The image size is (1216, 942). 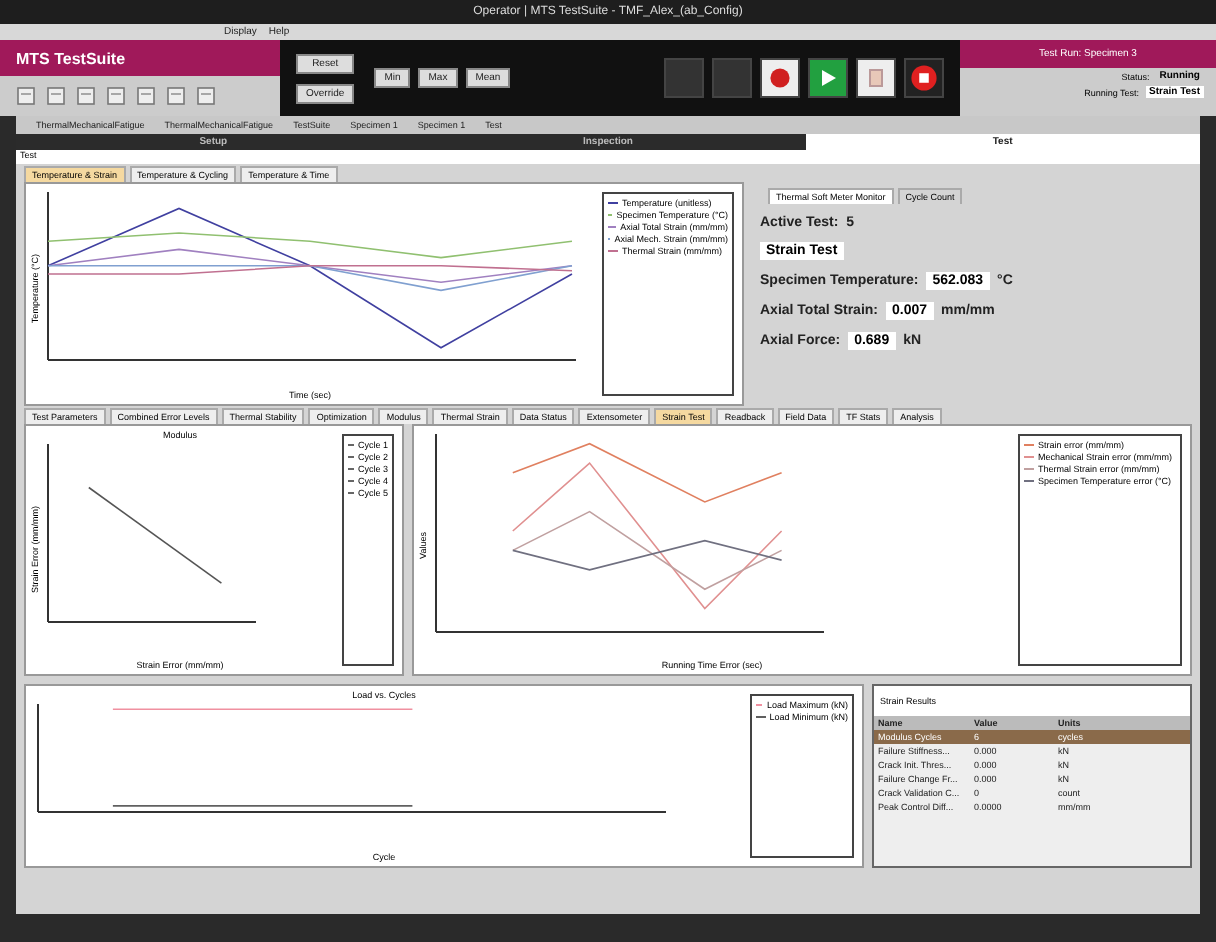 I want to click on pause-icon, so click(x=876, y=78).